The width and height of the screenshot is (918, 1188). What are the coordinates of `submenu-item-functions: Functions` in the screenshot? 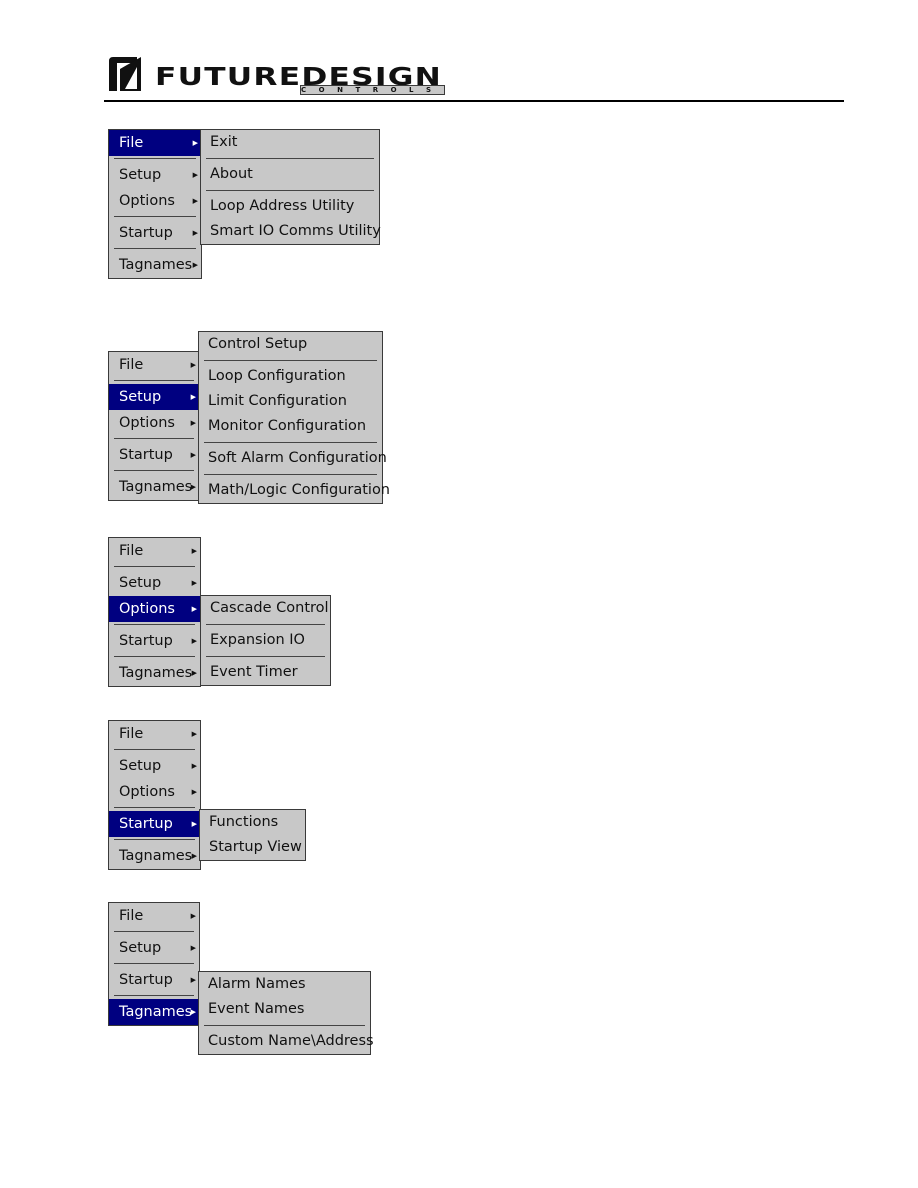 It's located at (252, 822).